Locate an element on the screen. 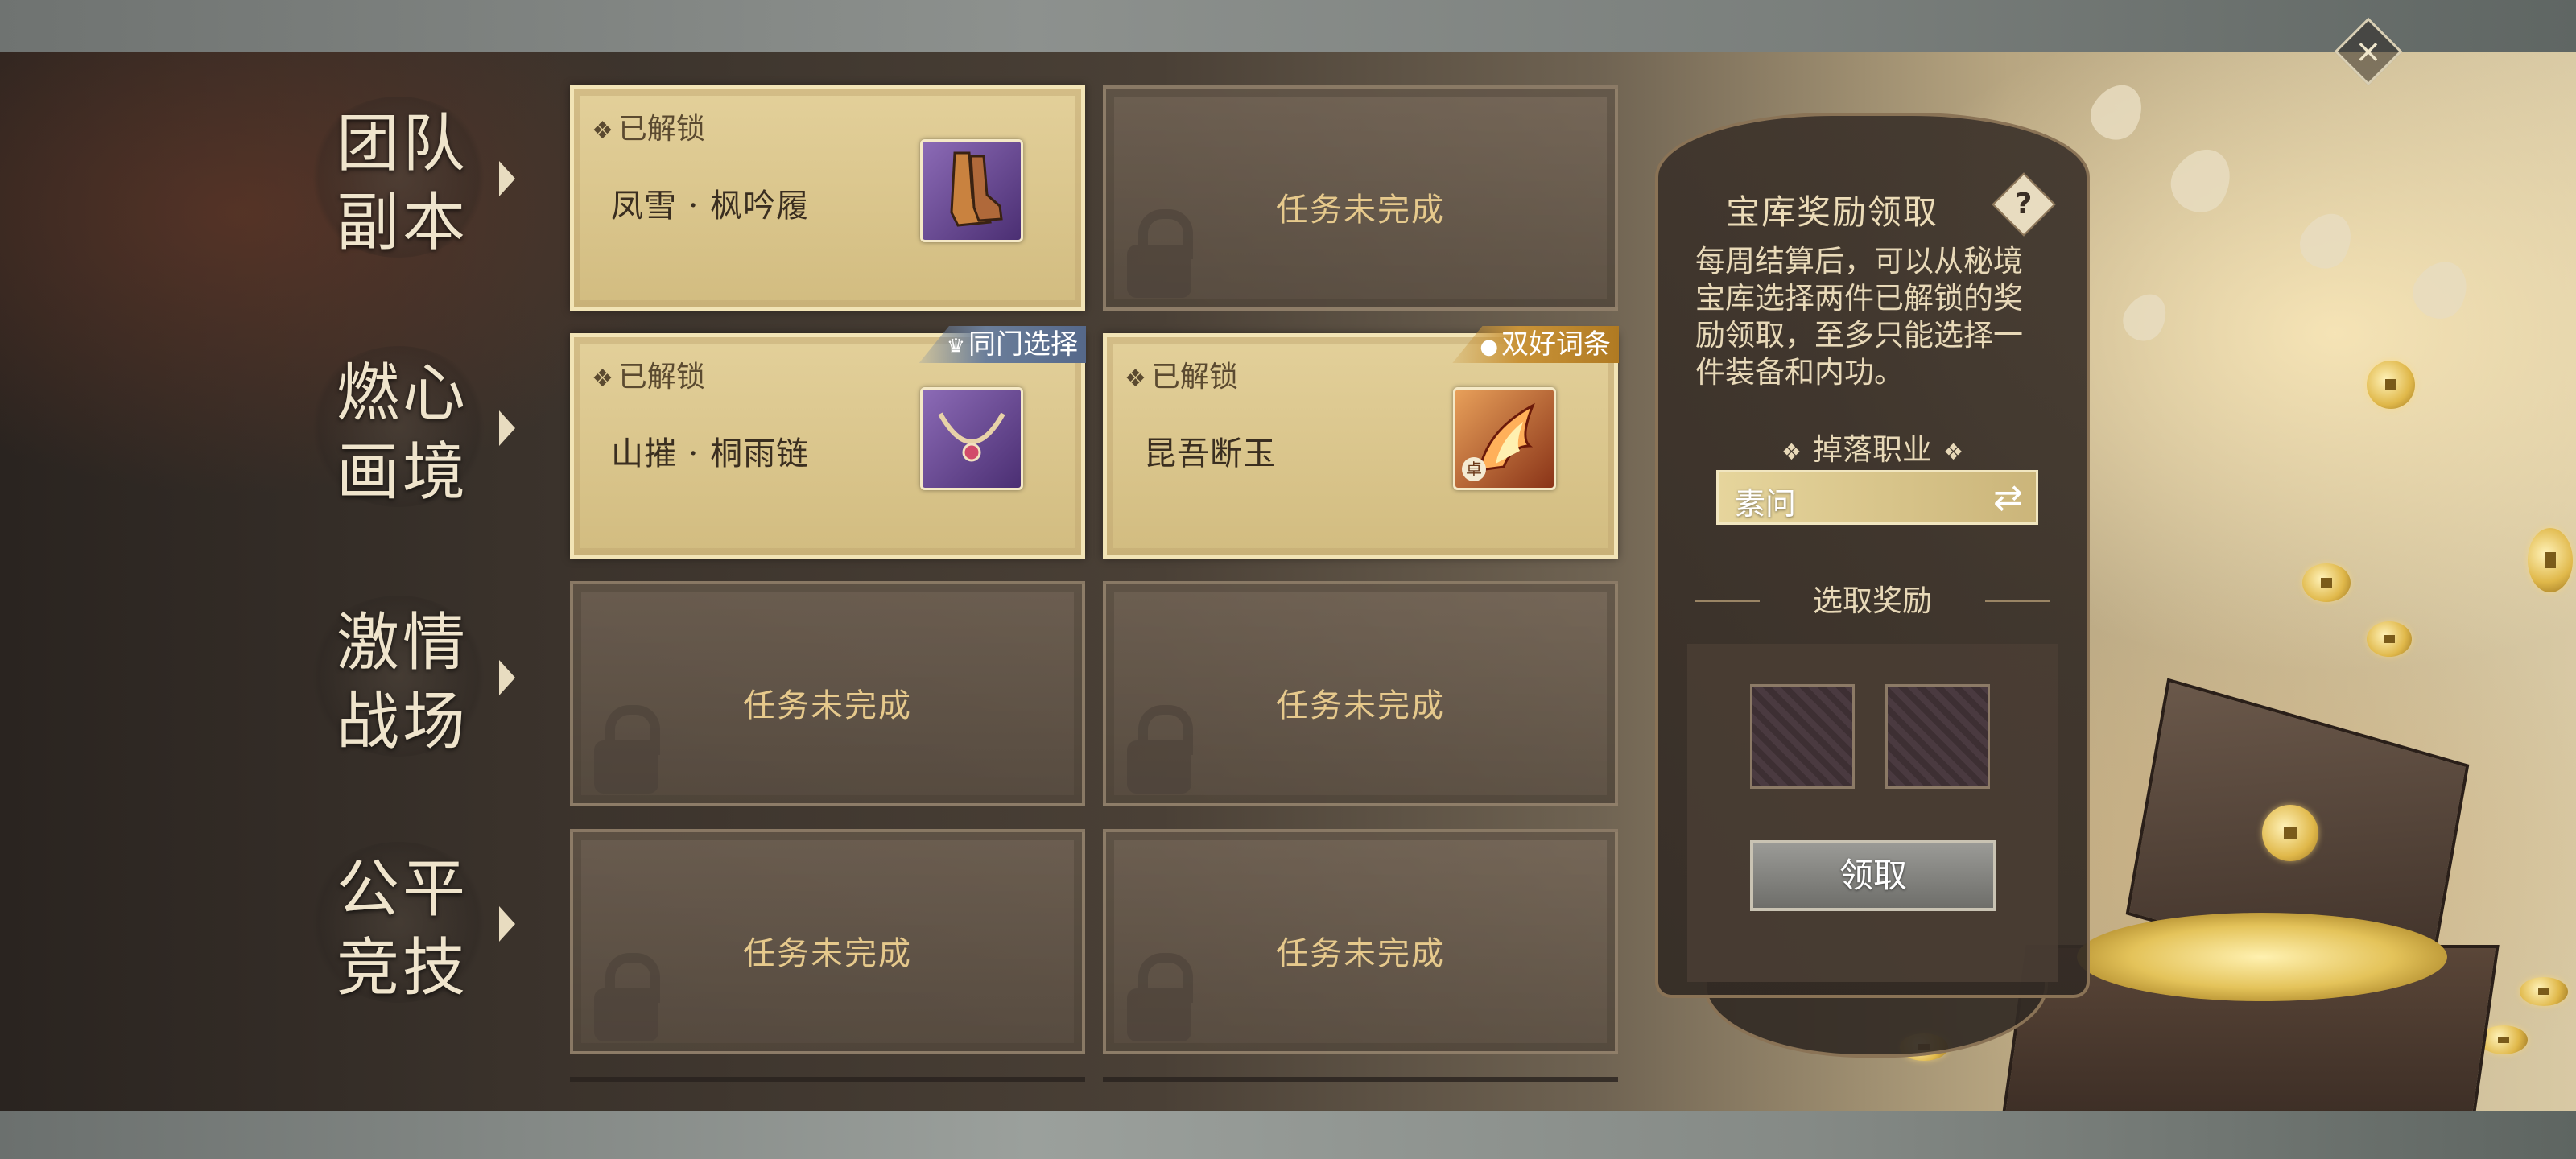 The width and height of the screenshot is (2576, 1159). category-label: 燃心 画境 is located at coordinates (402, 433).